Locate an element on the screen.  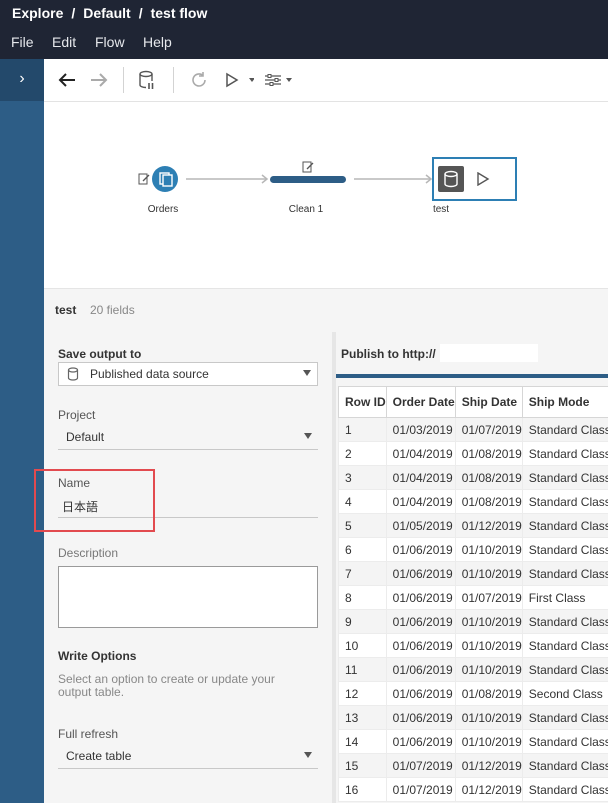
back-button is located at coordinates (67, 80).